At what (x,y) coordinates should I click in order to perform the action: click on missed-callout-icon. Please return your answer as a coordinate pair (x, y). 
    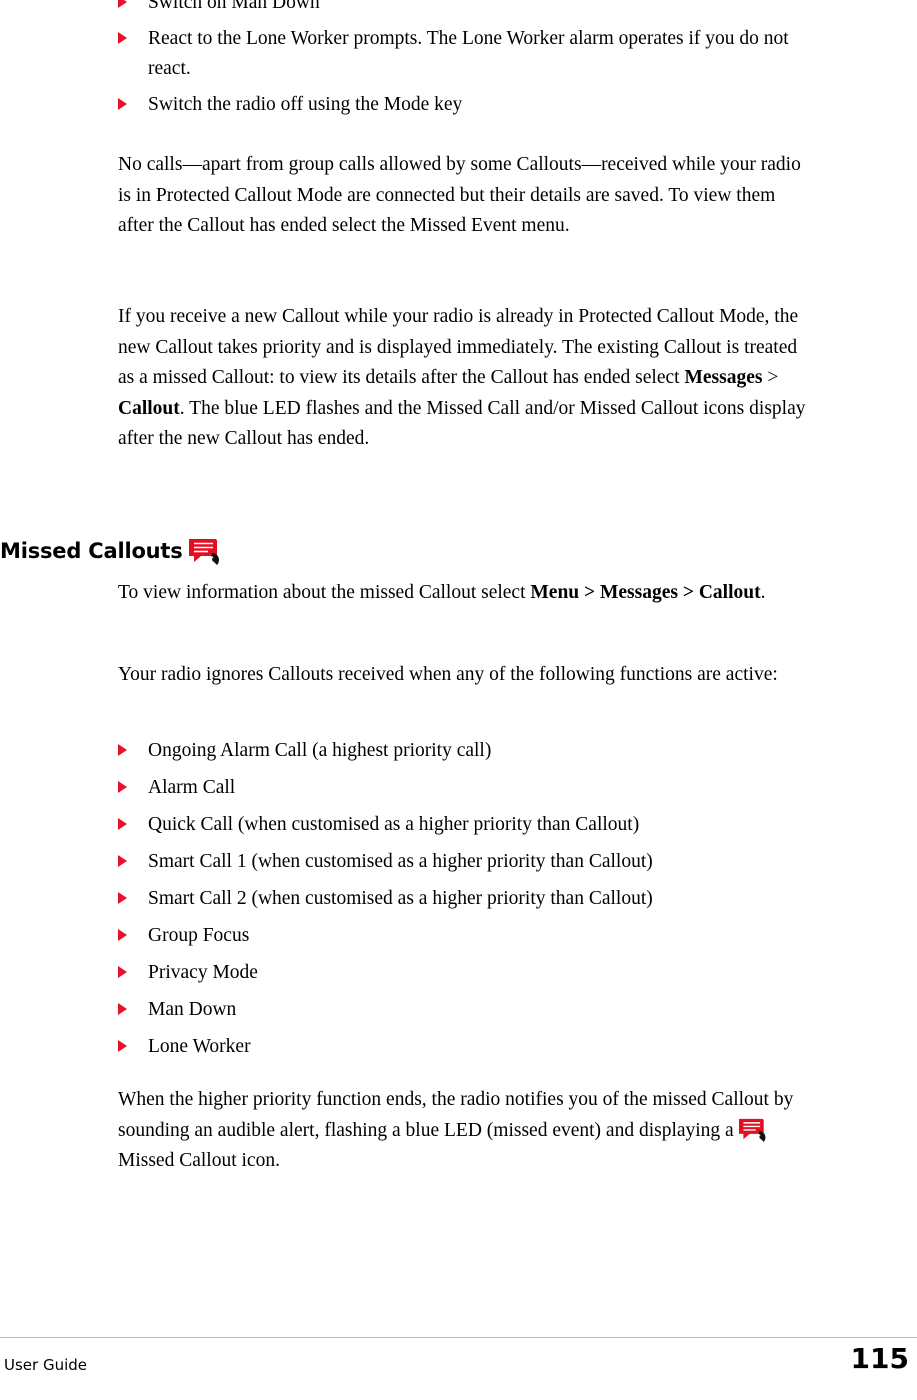
    Looking at the image, I should click on (205, 551).